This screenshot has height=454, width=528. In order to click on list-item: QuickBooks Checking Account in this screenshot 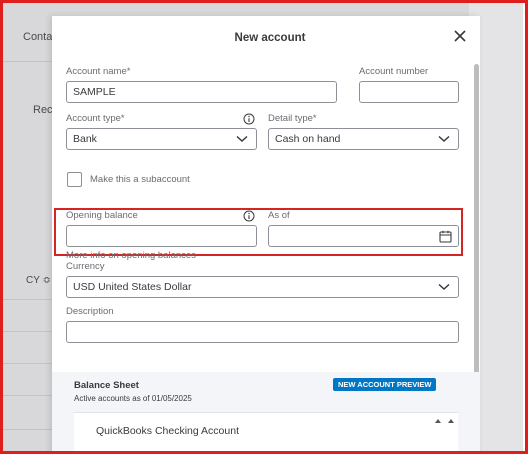, I will do `click(167, 431)`.